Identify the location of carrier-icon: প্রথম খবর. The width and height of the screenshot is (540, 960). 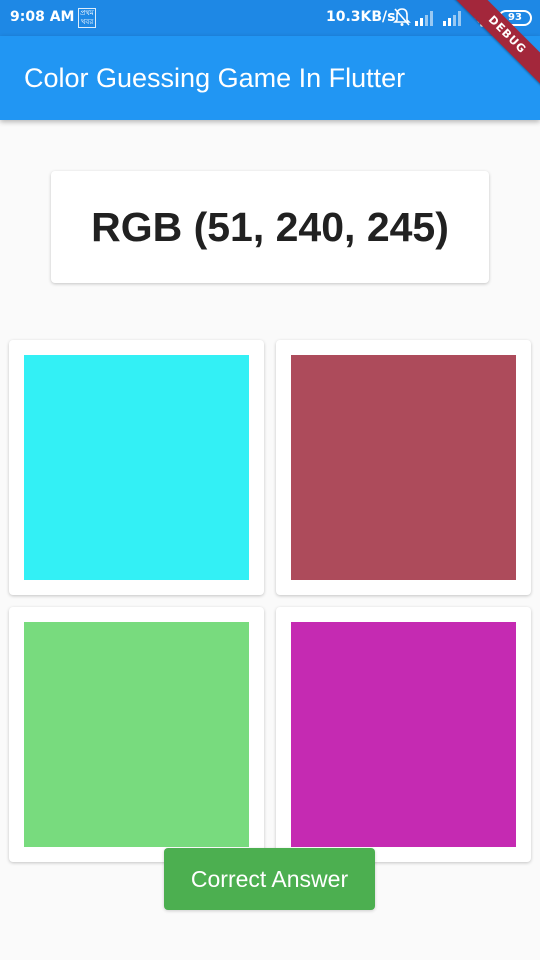
(87, 18).